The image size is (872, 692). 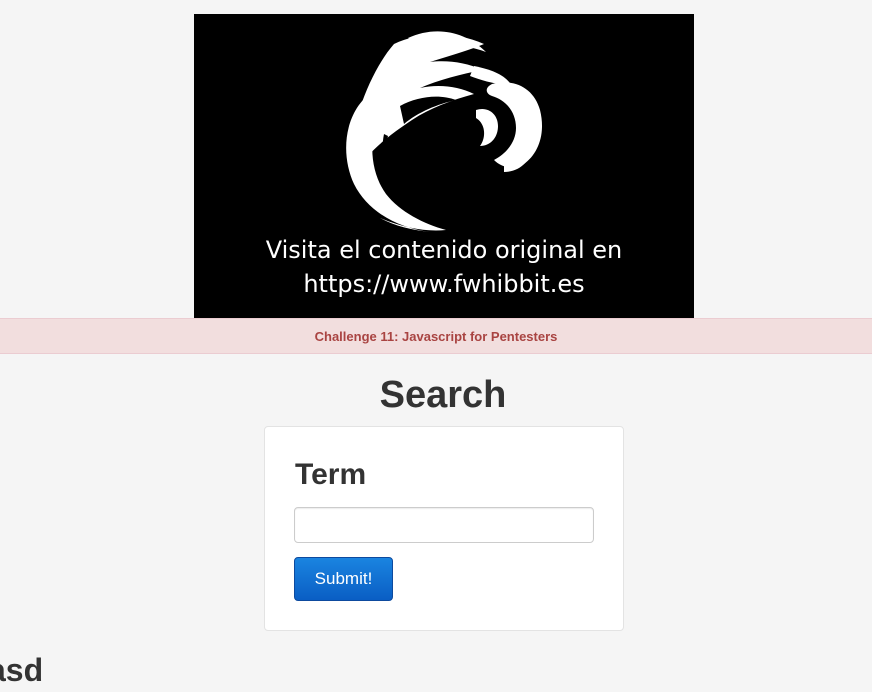 What do you see at coordinates (444, 284) in the screenshot?
I see `banner-line-2: https://www.fwhibbit.es` at bounding box center [444, 284].